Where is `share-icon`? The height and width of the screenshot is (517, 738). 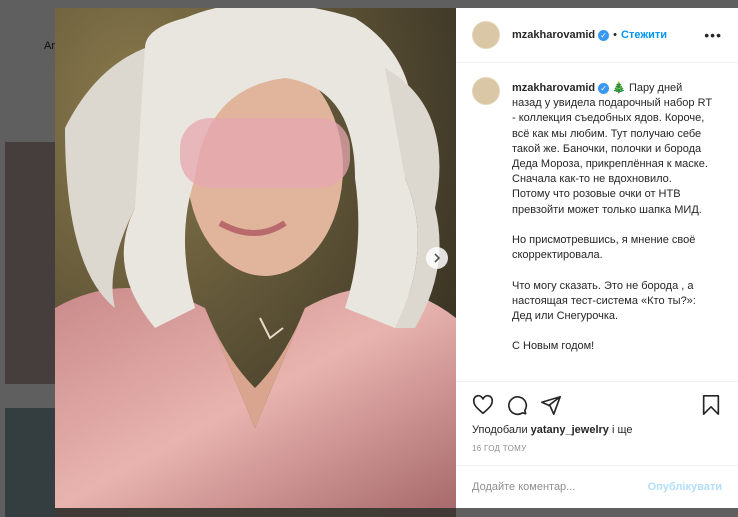 share-icon is located at coordinates (551, 405).